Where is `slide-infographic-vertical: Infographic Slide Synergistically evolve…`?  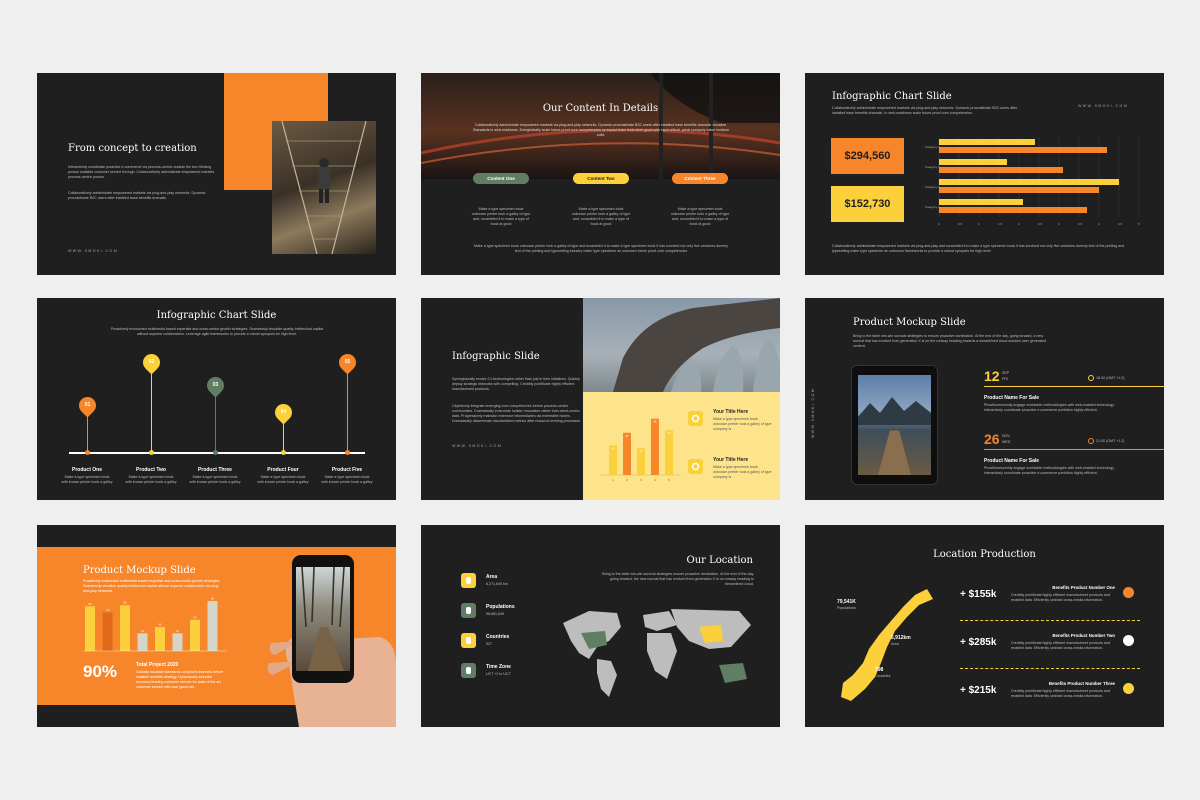
slide-infographic-vertical: Infographic Slide Synergistically evolve… is located at coordinates (600, 399).